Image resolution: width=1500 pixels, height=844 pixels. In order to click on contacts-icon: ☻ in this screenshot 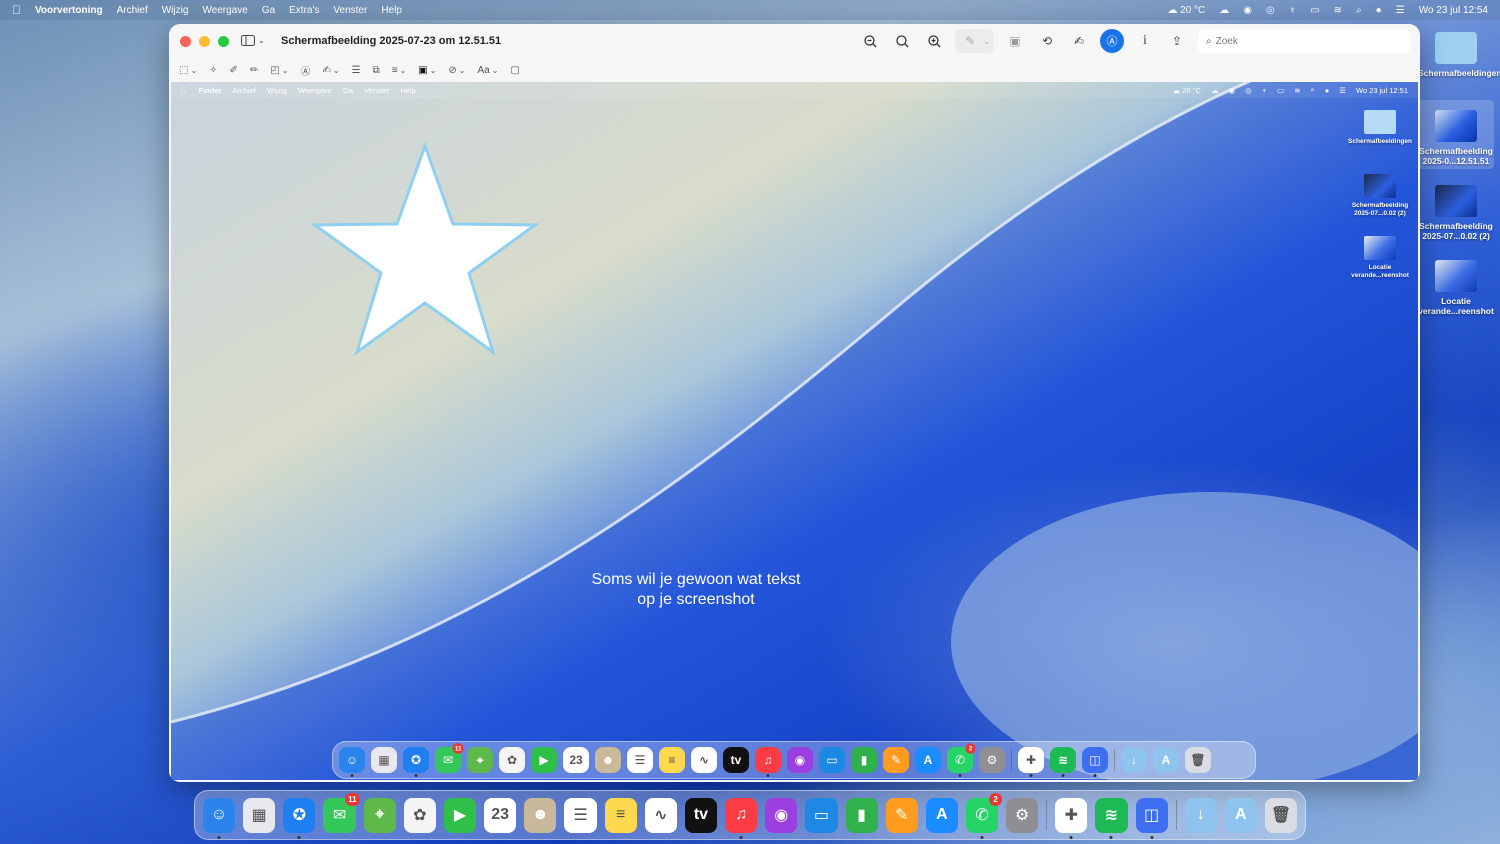, I will do `click(540, 815)`.